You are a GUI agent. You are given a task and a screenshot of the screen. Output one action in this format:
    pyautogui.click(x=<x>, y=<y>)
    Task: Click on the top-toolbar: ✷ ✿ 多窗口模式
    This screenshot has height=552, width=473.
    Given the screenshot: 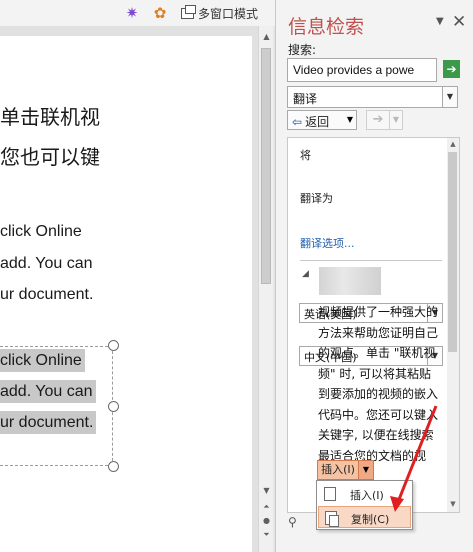 What is the action you would take?
    pyautogui.click(x=137, y=13)
    